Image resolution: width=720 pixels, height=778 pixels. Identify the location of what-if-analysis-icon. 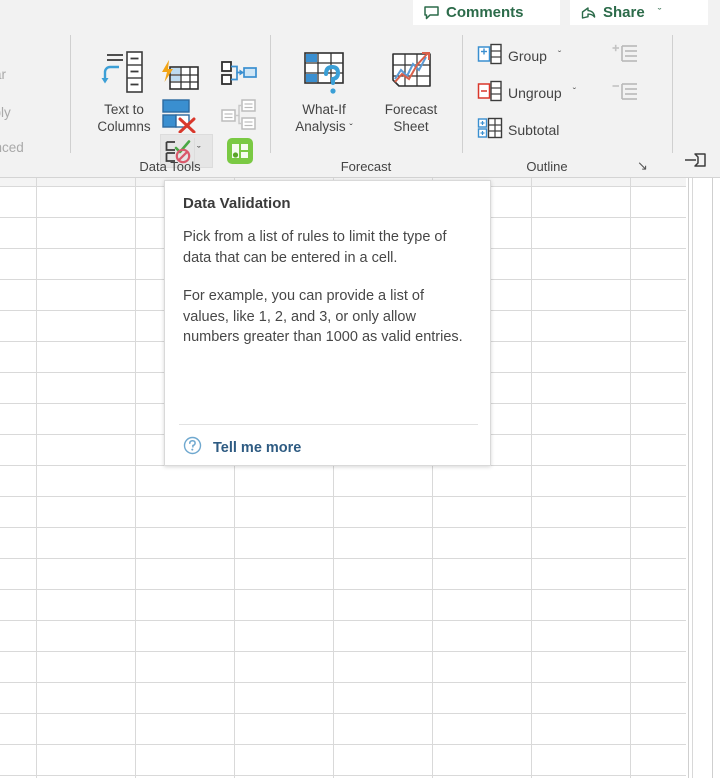
(324, 74).